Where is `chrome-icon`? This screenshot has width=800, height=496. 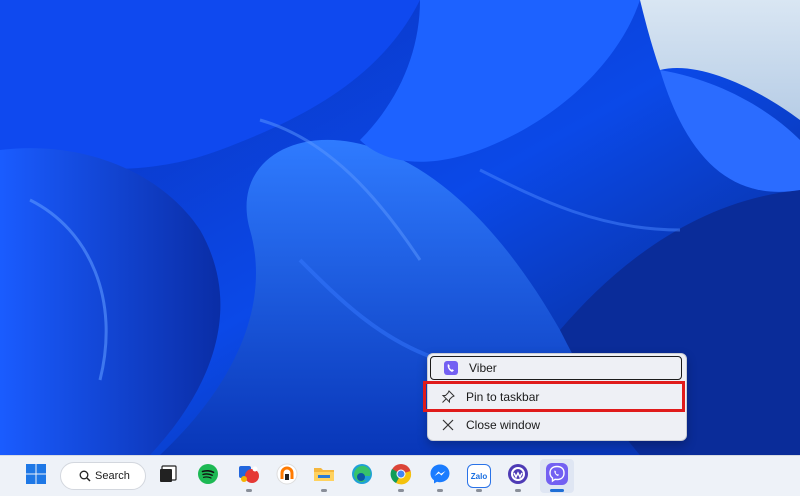
chrome-icon is located at coordinates (401, 476).